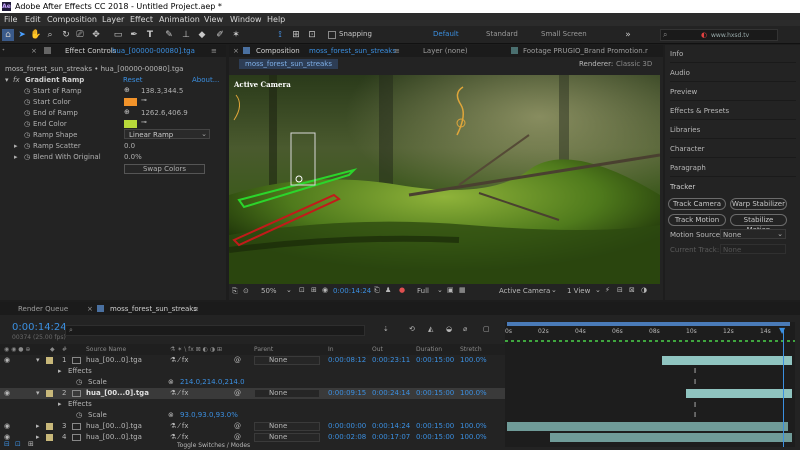 This screenshot has height=450, width=800. Describe the element at coordinates (312, 35) in the screenshot. I see `axis-view-icon: ⊡` at that location.